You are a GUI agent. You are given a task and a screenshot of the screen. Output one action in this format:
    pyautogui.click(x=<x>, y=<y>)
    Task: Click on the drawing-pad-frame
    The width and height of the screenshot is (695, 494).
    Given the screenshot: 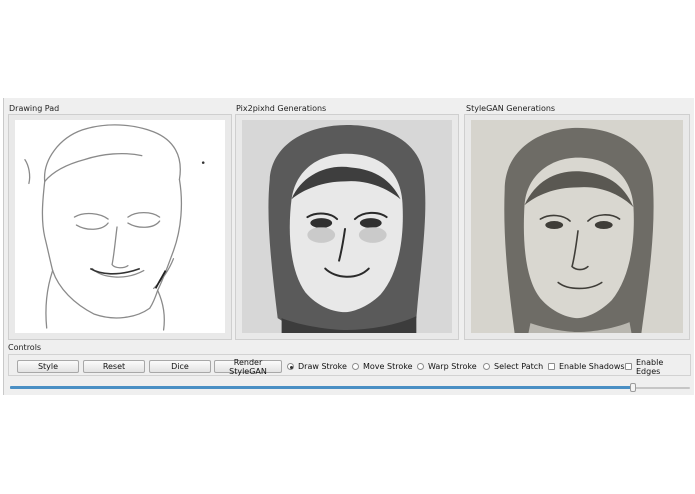 What is the action you would take?
    pyautogui.click(x=120, y=227)
    